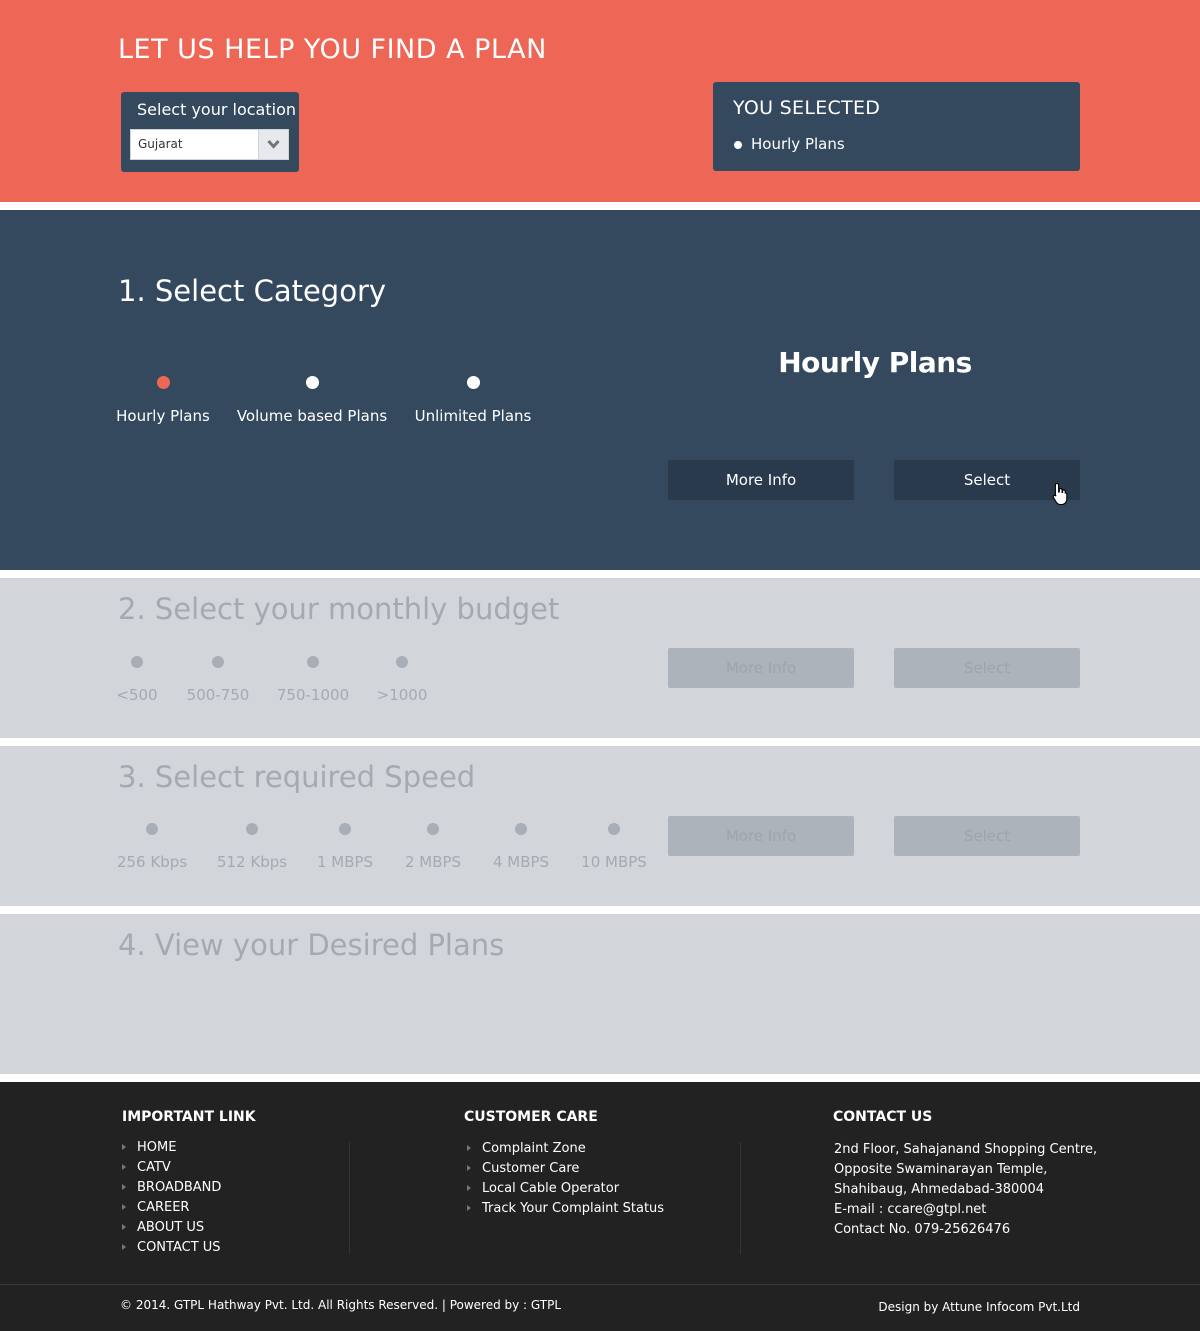 This screenshot has width=1200, height=1331. I want to click on budget-option: 750-1000, so click(313, 680).